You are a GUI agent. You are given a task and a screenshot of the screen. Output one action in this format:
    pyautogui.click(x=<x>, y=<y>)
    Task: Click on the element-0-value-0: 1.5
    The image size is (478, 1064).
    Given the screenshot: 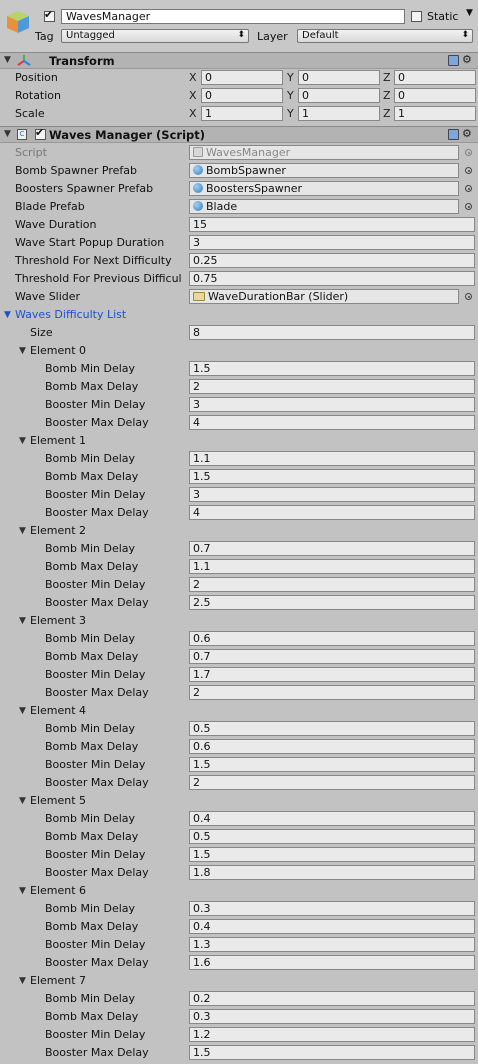 What is the action you would take?
    pyautogui.click(x=332, y=368)
    